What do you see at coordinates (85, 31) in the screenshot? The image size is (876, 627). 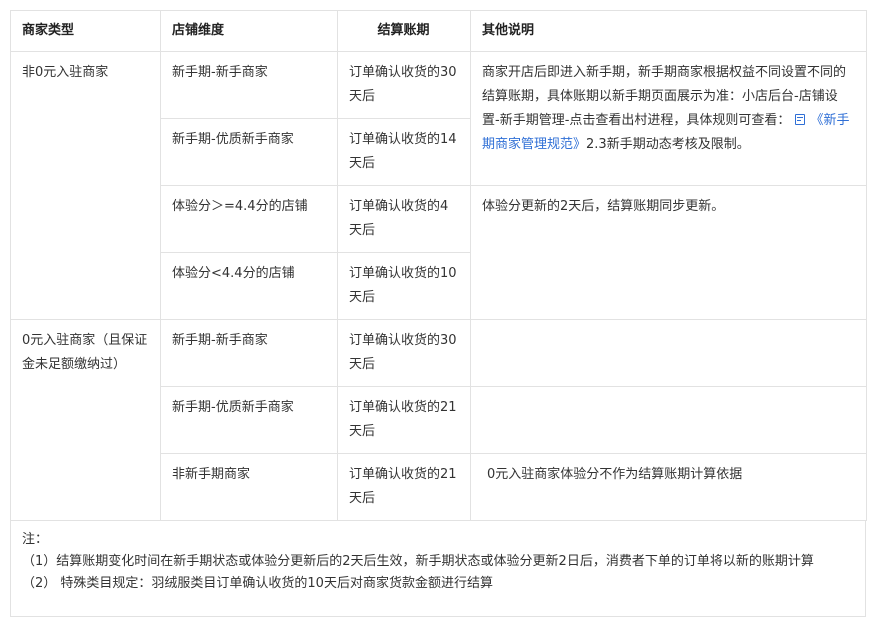 I see `header-merchant-type: 商家类型` at bounding box center [85, 31].